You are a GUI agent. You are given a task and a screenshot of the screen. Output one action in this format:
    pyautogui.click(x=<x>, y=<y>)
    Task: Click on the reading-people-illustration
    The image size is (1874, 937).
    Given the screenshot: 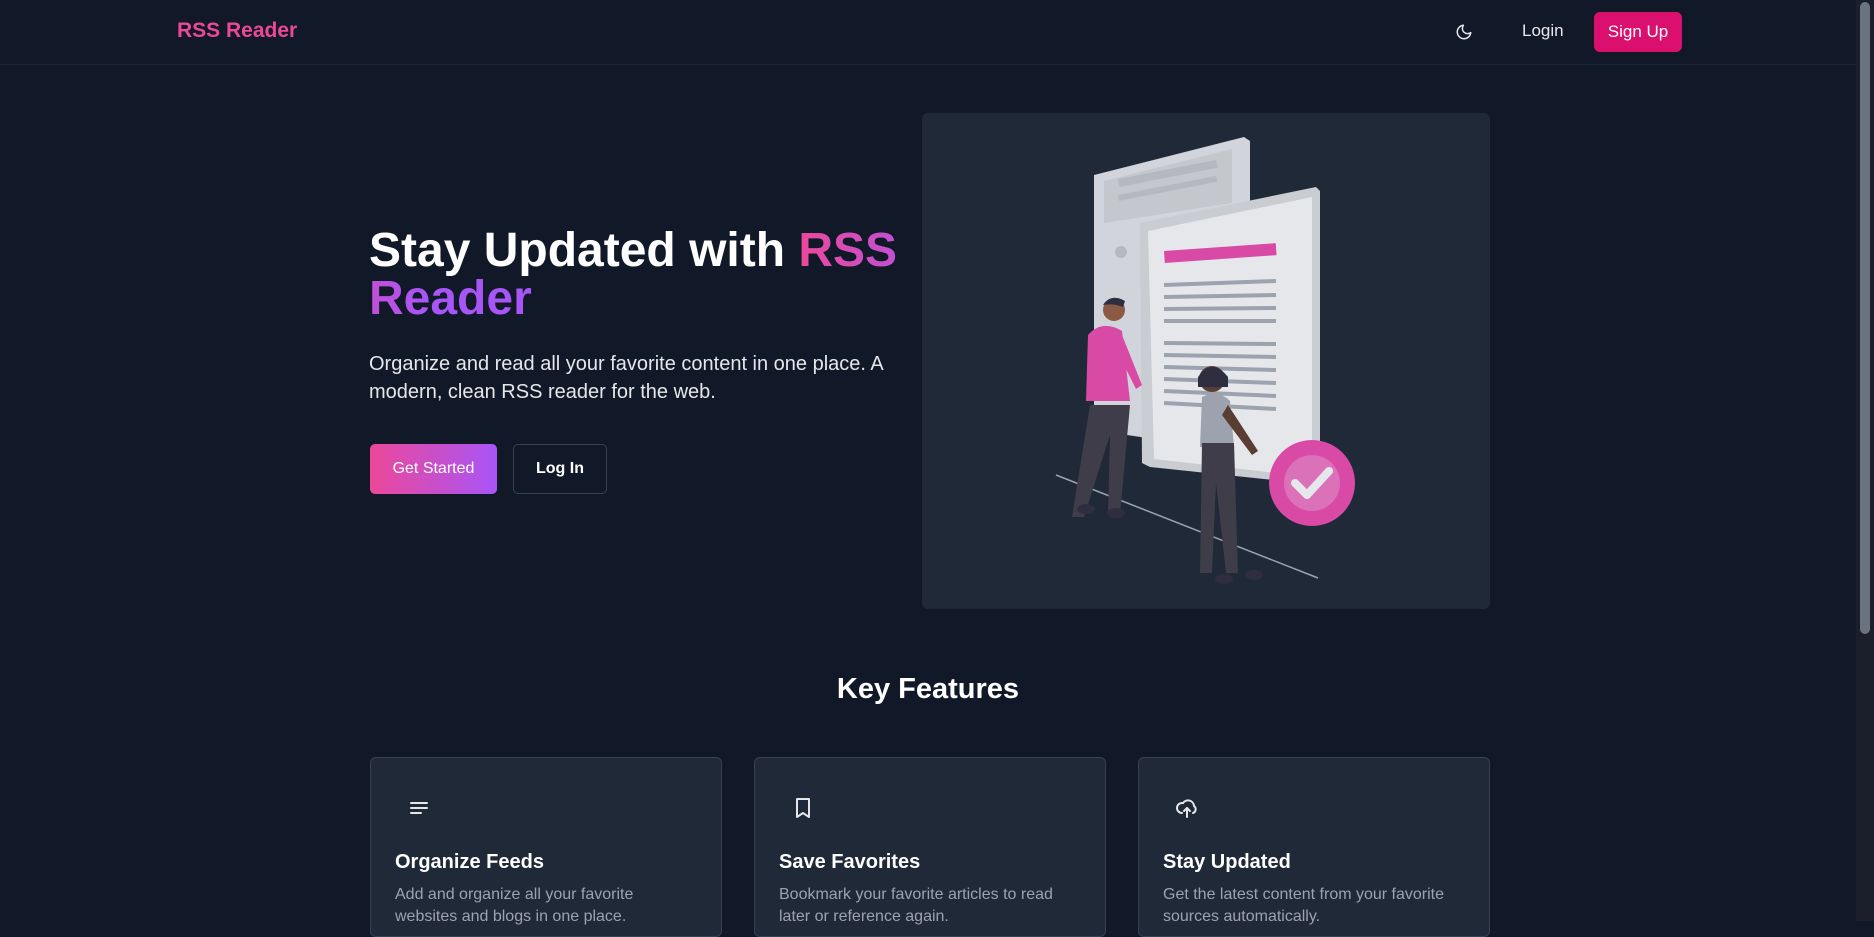 What is the action you would take?
    pyautogui.click(x=1205, y=360)
    